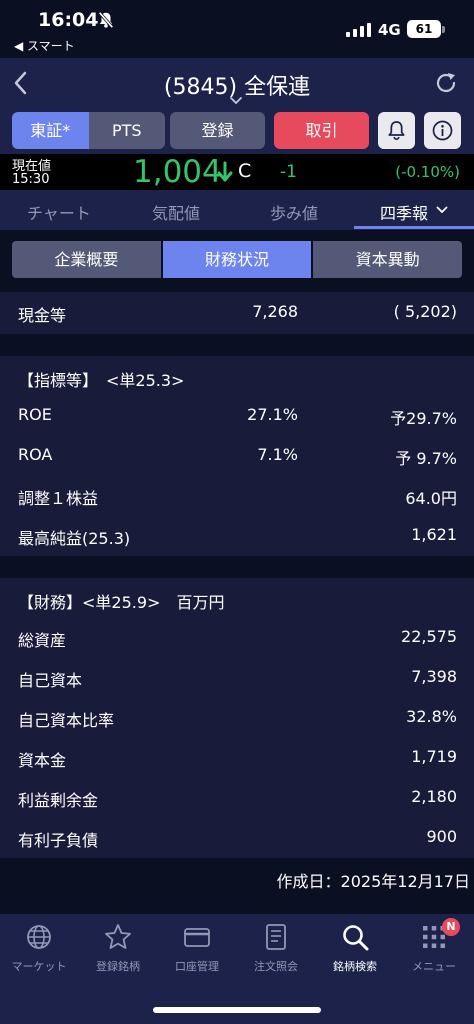 The width and height of the screenshot is (474, 1024). What do you see at coordinates (237, 496) in the screenshot?
I see `table-row: 調整１株益 64.0円` at bounding box center [237, 496].